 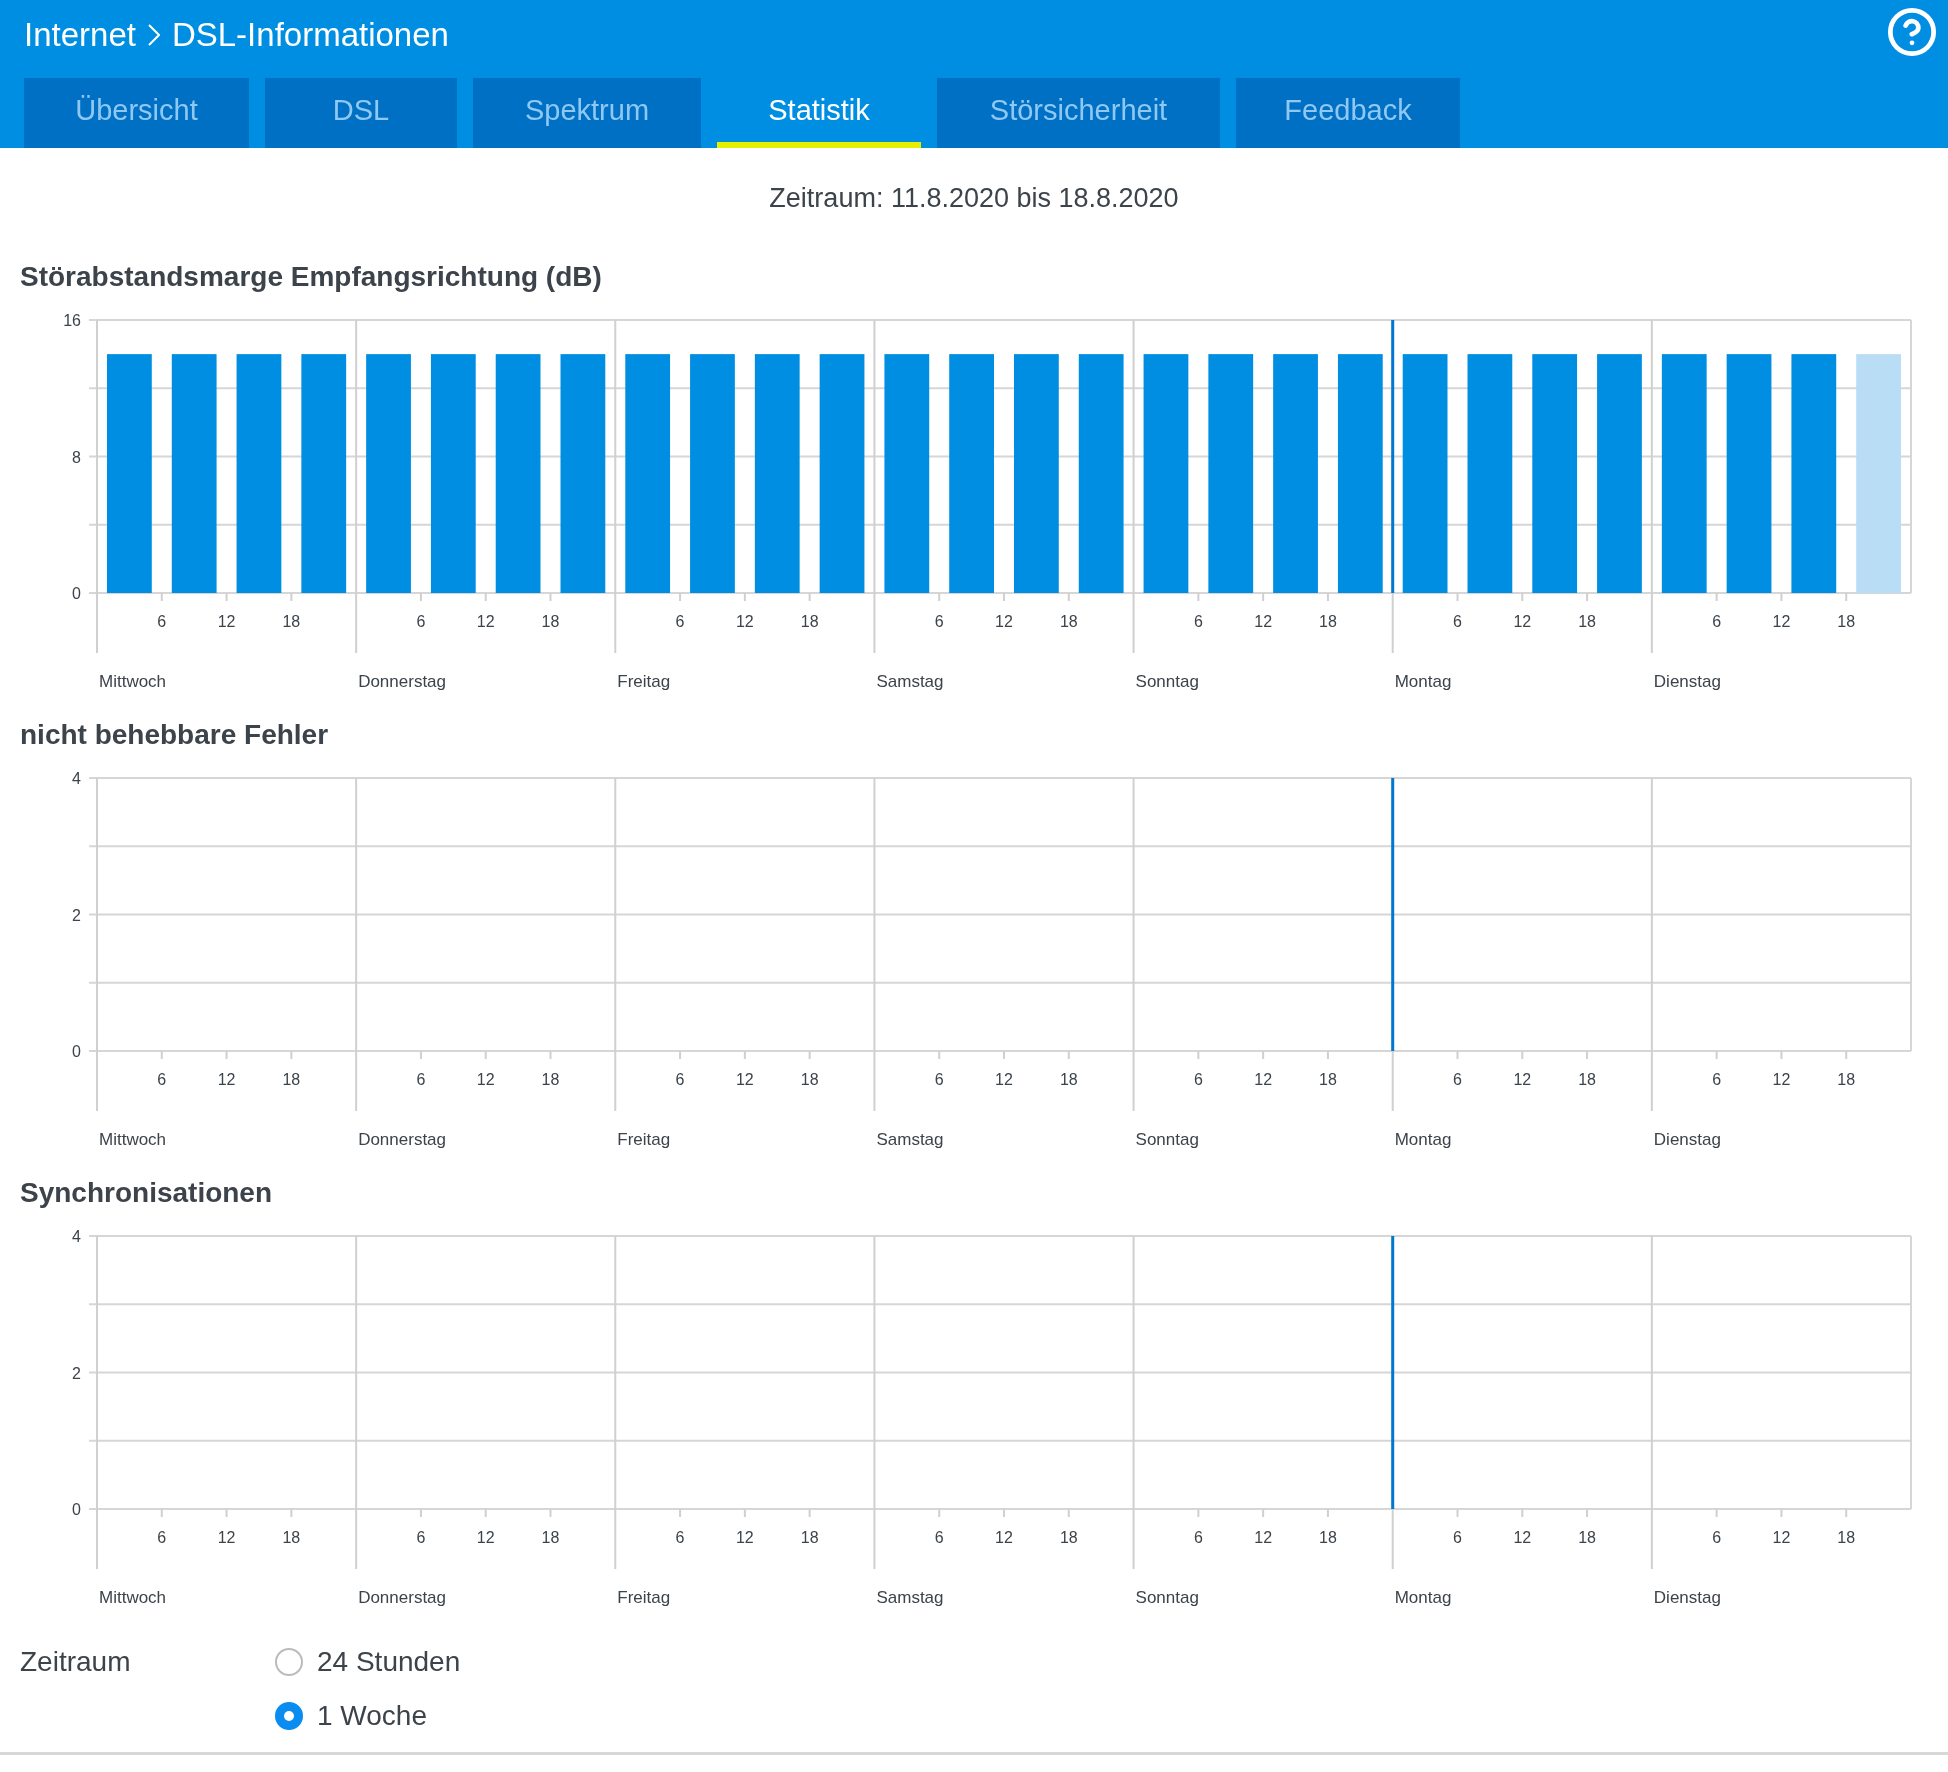 What do you see at coordinates (1912, 32) in the screenshot?
I see `help-icon` at bounding box center [1912, 32].